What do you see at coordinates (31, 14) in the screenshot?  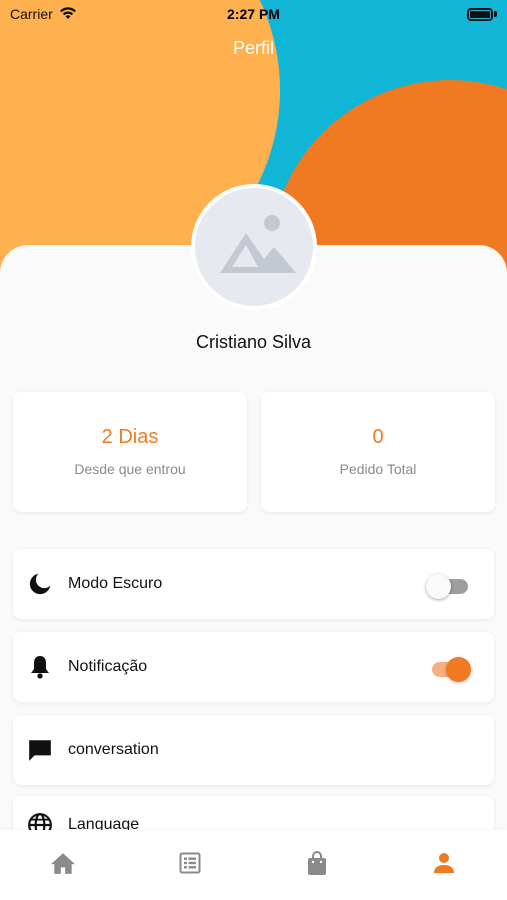 I see `carrier-label: Carrier` at bounding box center [31, 14].